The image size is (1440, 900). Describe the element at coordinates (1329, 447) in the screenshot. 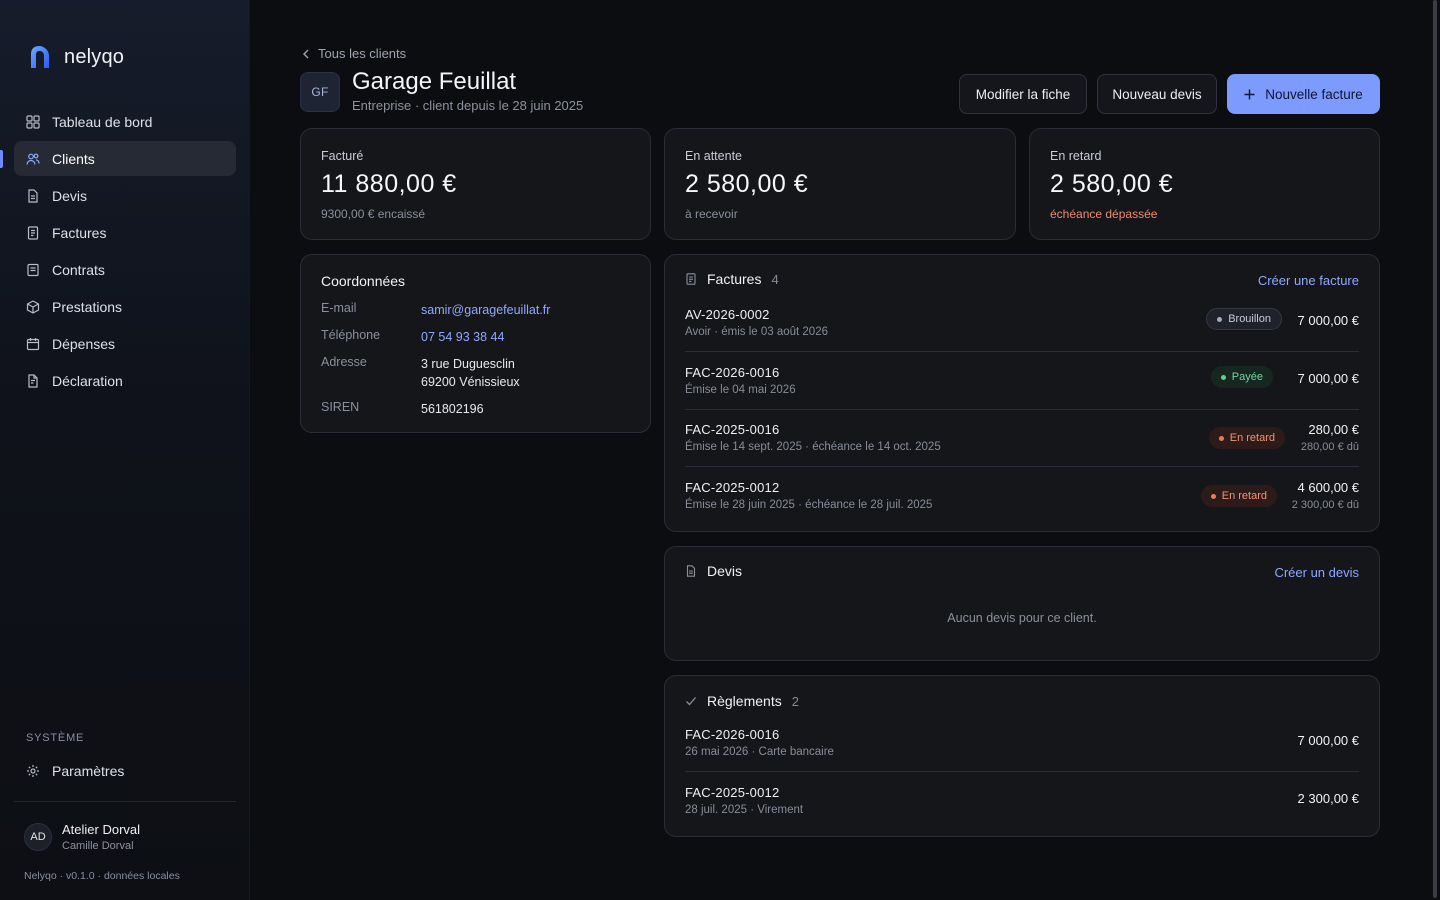

I see `invoice-due: 280,00 € dû` at that location.